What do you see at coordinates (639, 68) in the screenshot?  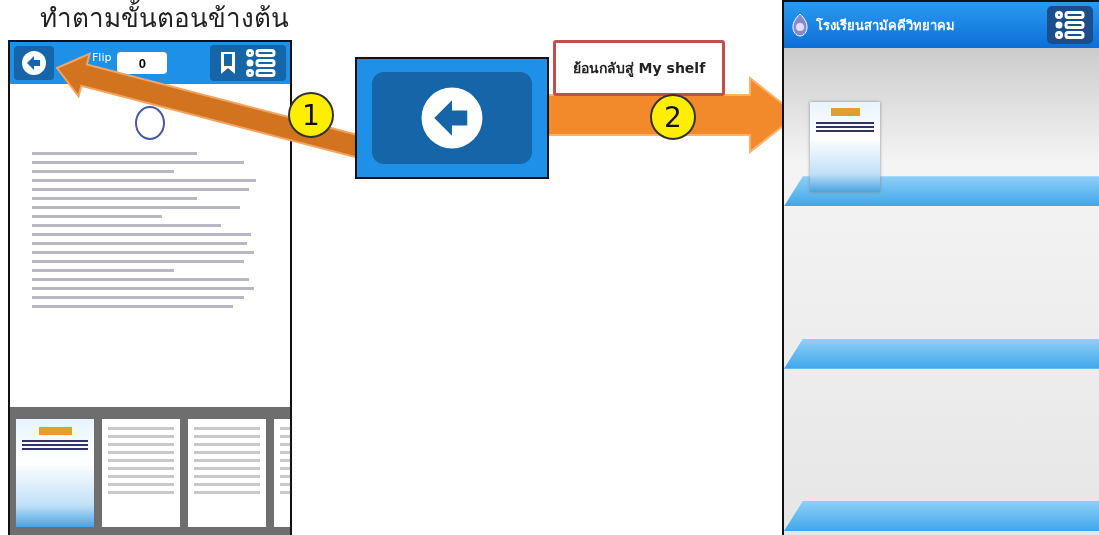 I see `callout-label: ย้อนกลับสู่ My shelf` at bounding box center [639, 68].